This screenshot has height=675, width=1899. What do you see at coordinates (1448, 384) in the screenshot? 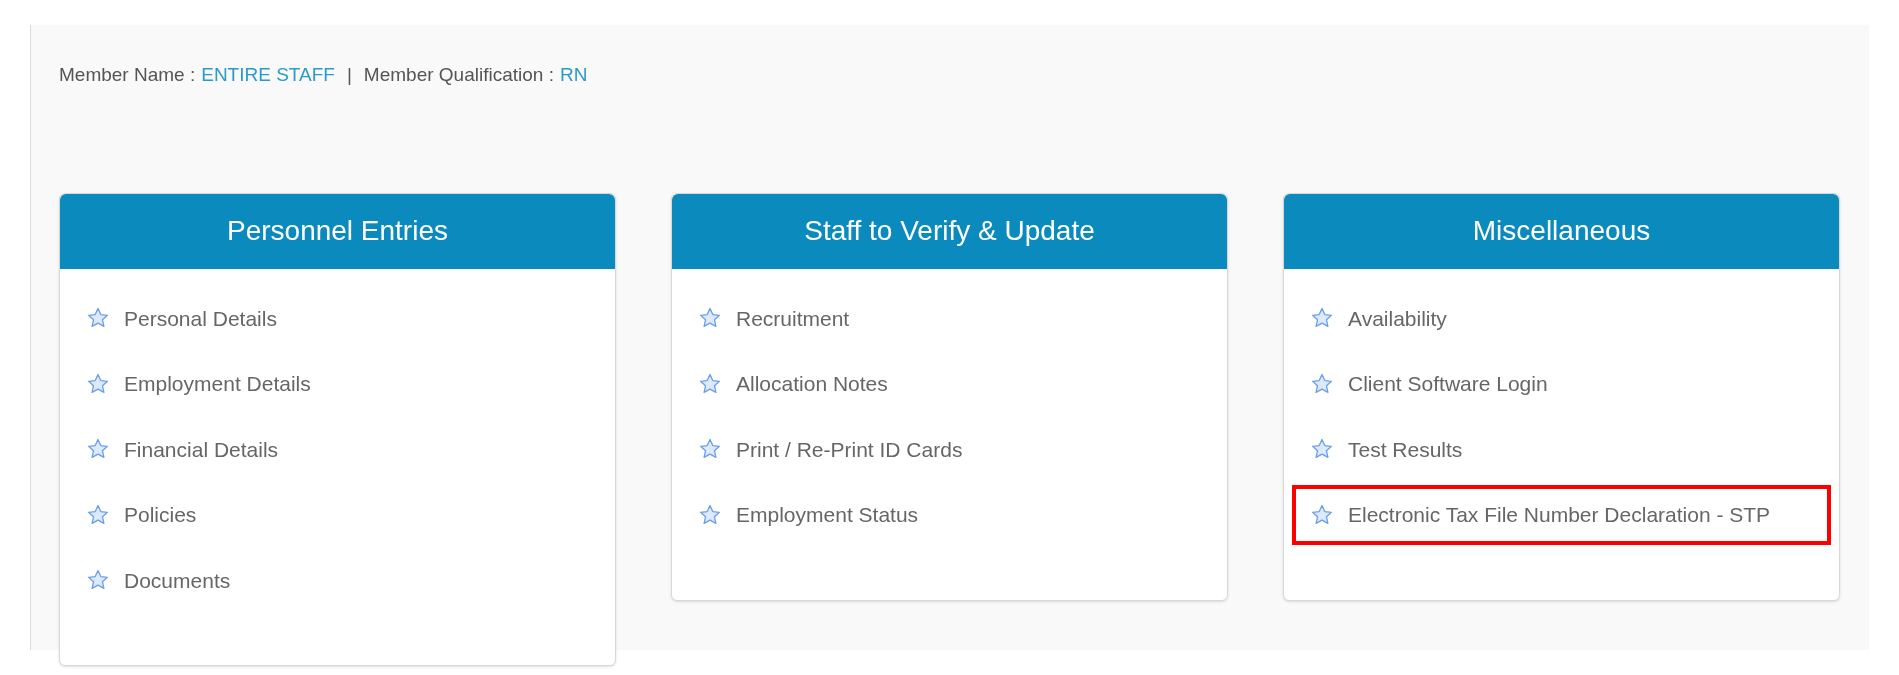
I see `menu-item-label: Client Software Login` at bounding box center [1448, 384].